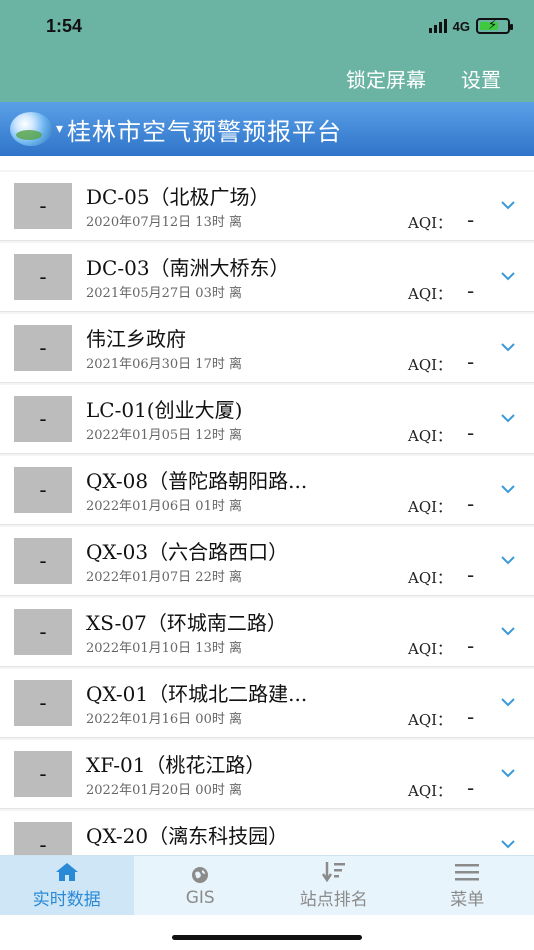 Image resolution: width=534 pixels, height=950 pixels. What do you see at coordinates (267, 937) in the screenshot?
I see `home-indicator` at bounding box center [267, 937].